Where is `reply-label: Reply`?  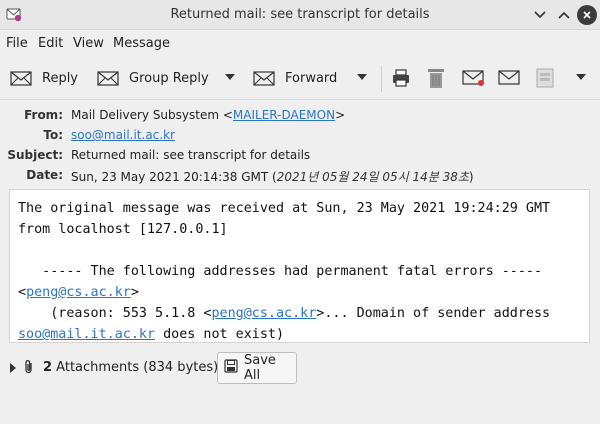 reply-label: Reply is located at coordinates (60, 78).